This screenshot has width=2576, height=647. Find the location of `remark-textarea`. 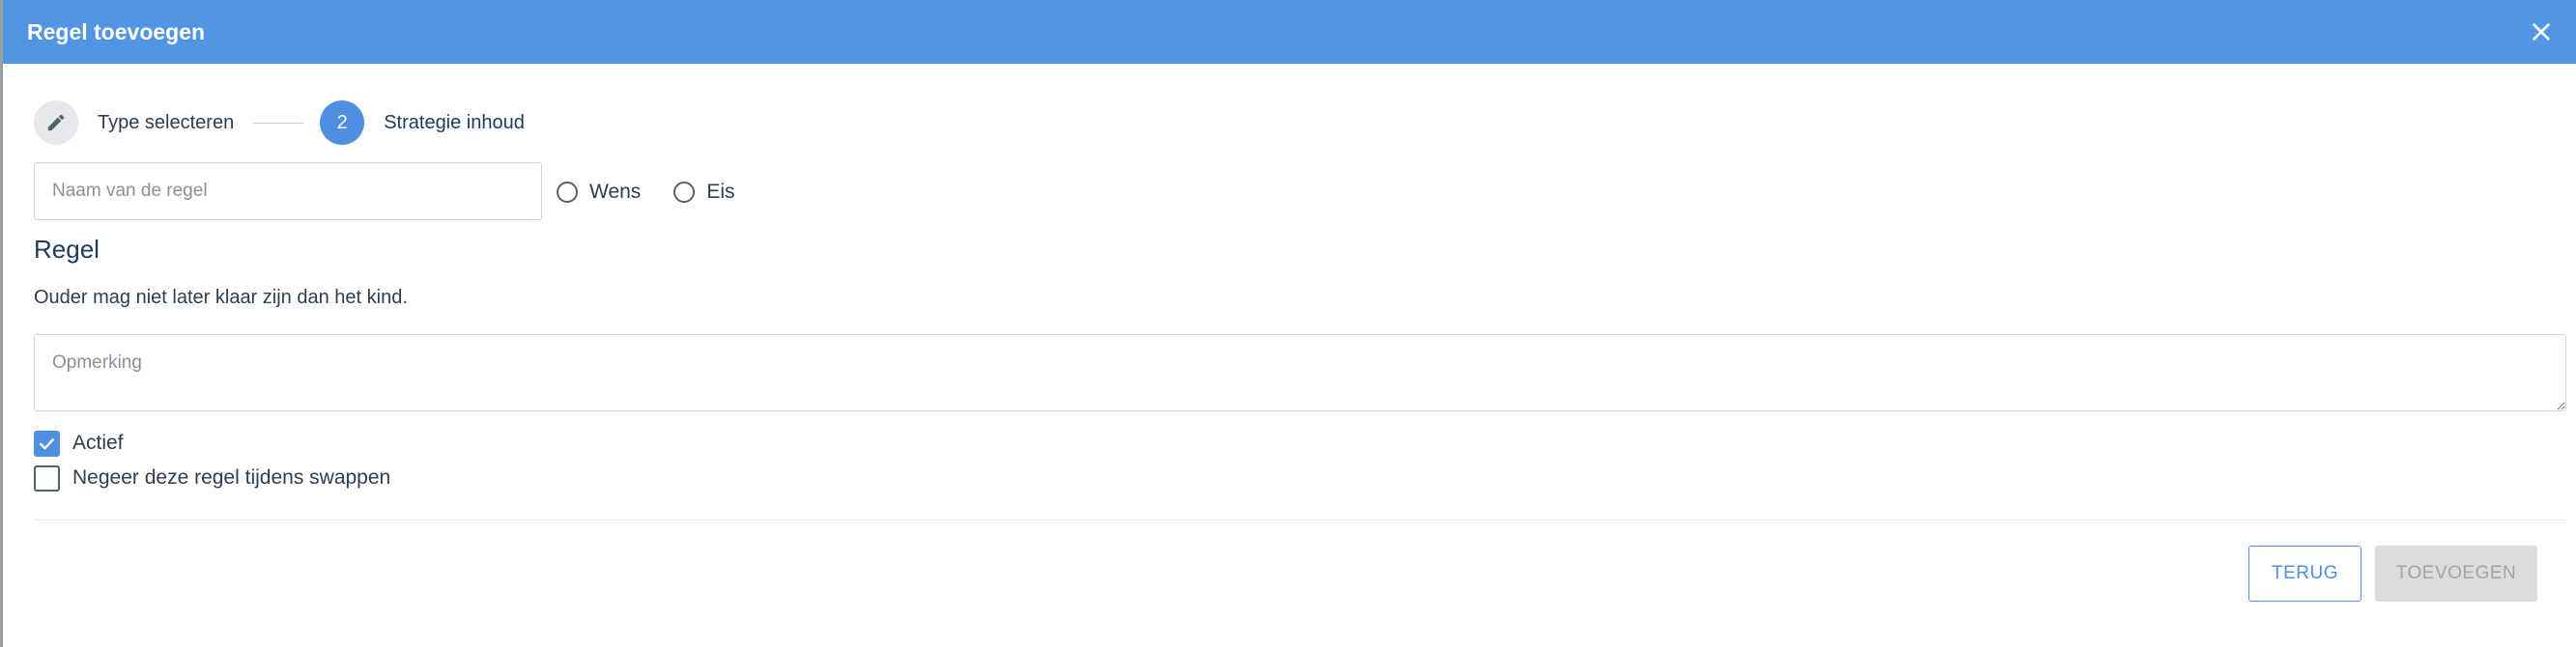

remark-textarea is located at coordinates (1300, 372).